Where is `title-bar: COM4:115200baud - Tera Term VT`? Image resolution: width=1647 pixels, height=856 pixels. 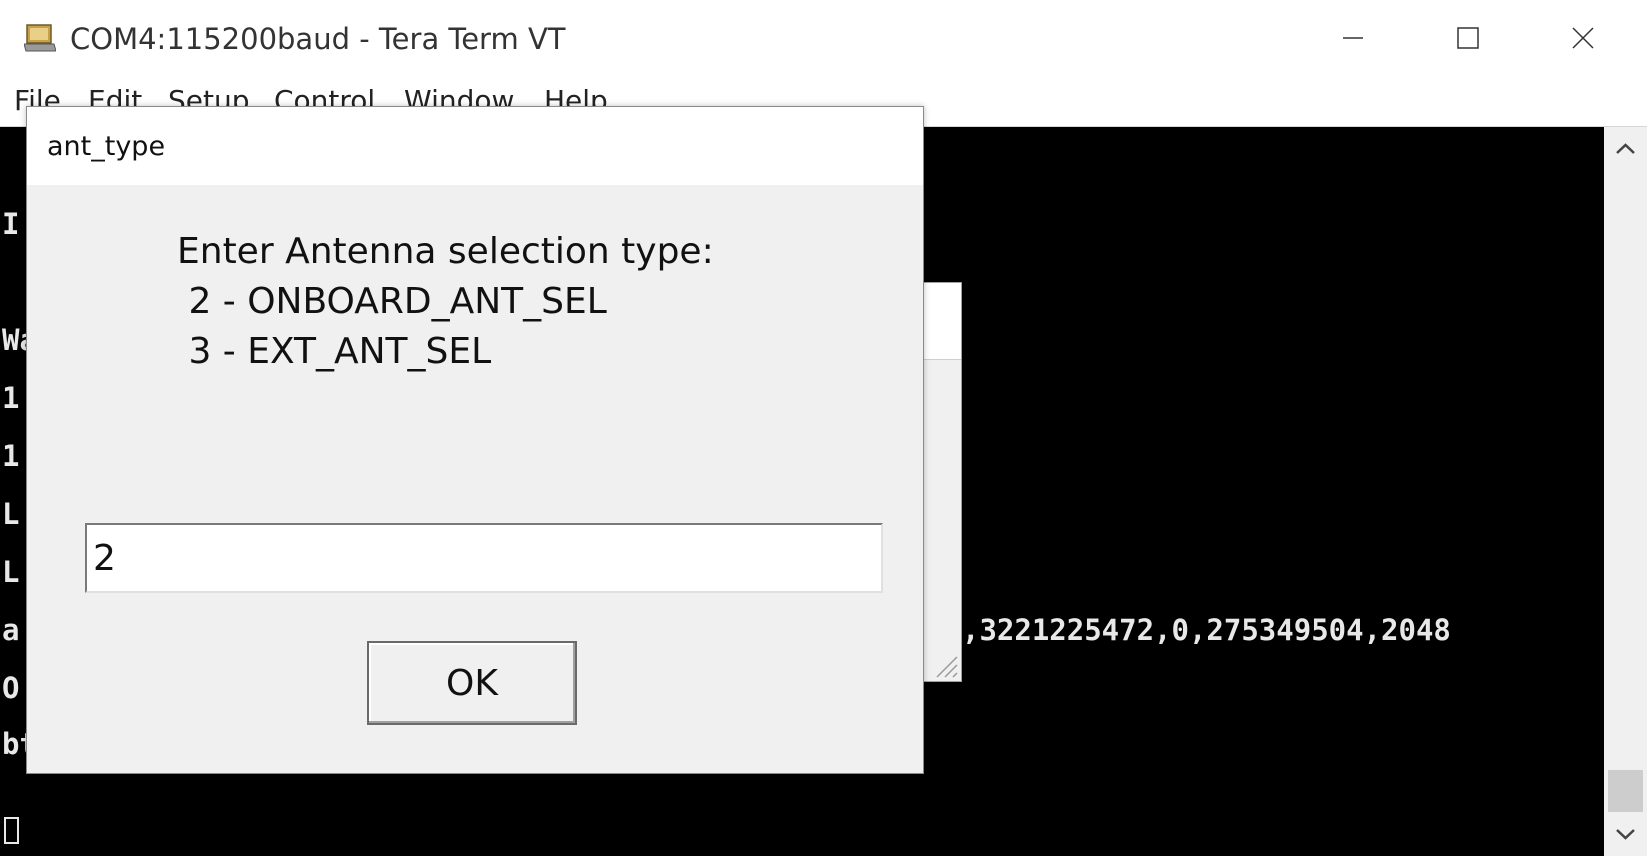
title-bar: COM4:115200baud - Tera Term VT is located at coordinates (823, 39).